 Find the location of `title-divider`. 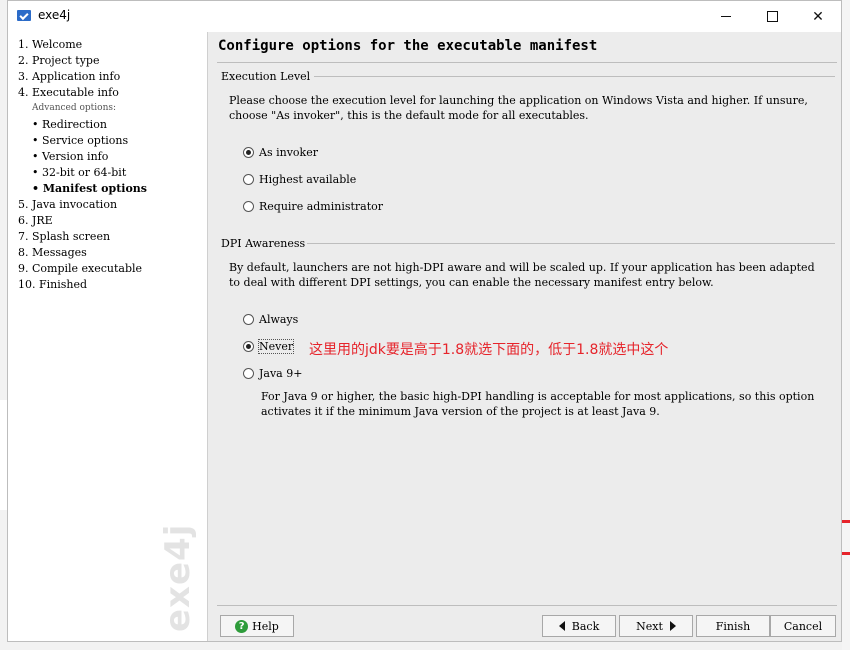

title-divider is located at coordinates (527, 62).